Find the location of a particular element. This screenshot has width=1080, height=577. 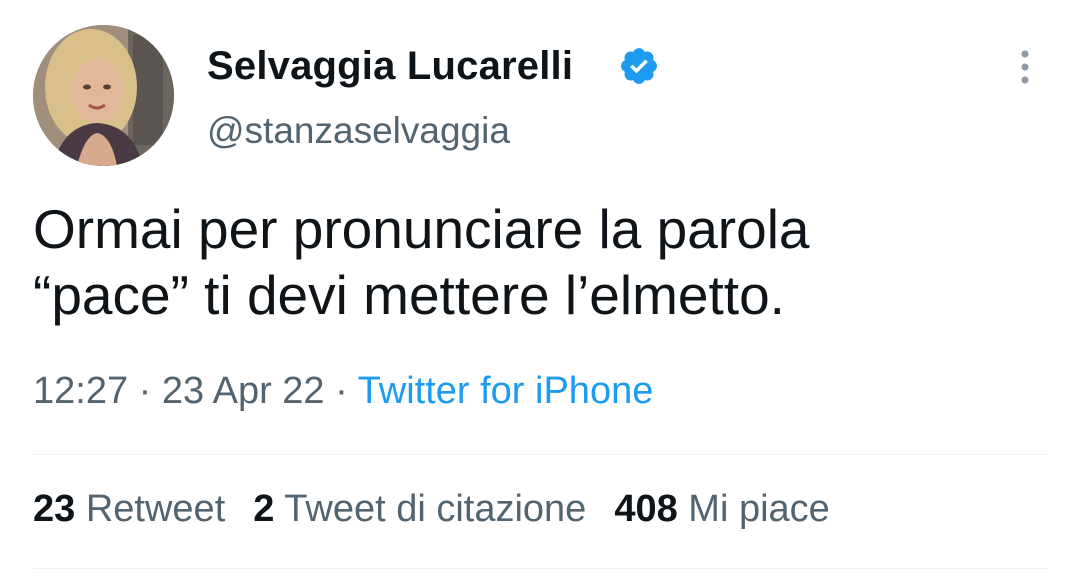

retweets-stat: 23 Retweet is located at coordinates (129, 509).